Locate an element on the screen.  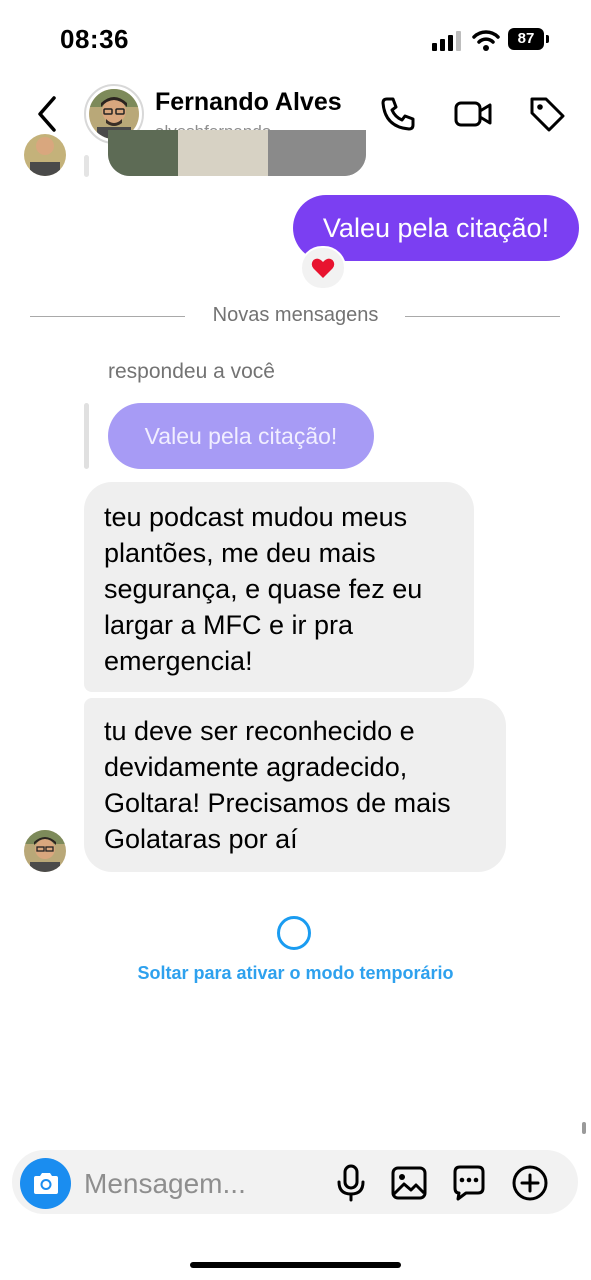
new-messages-label: Novas mensagens is located at coordinates (295, 315).